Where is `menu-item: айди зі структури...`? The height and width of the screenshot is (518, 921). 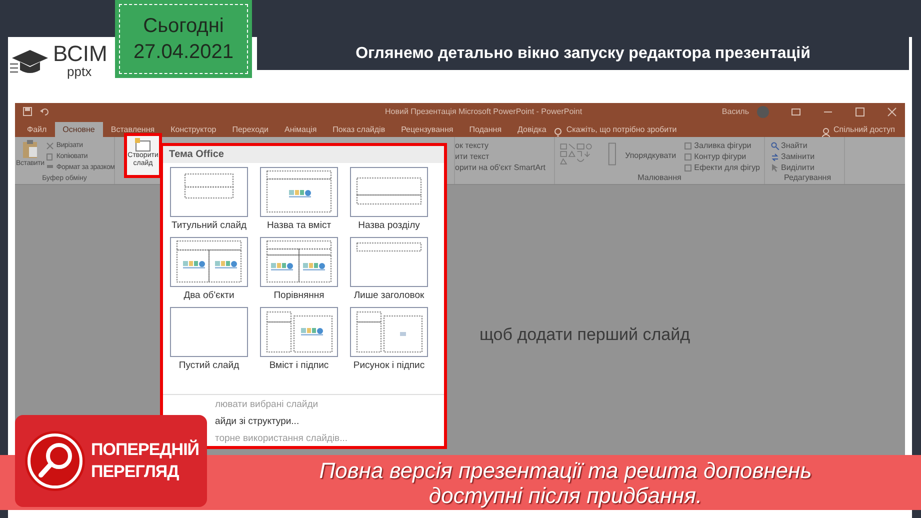
menu-item: айди зі структури... is located at coordinates (257, 421).